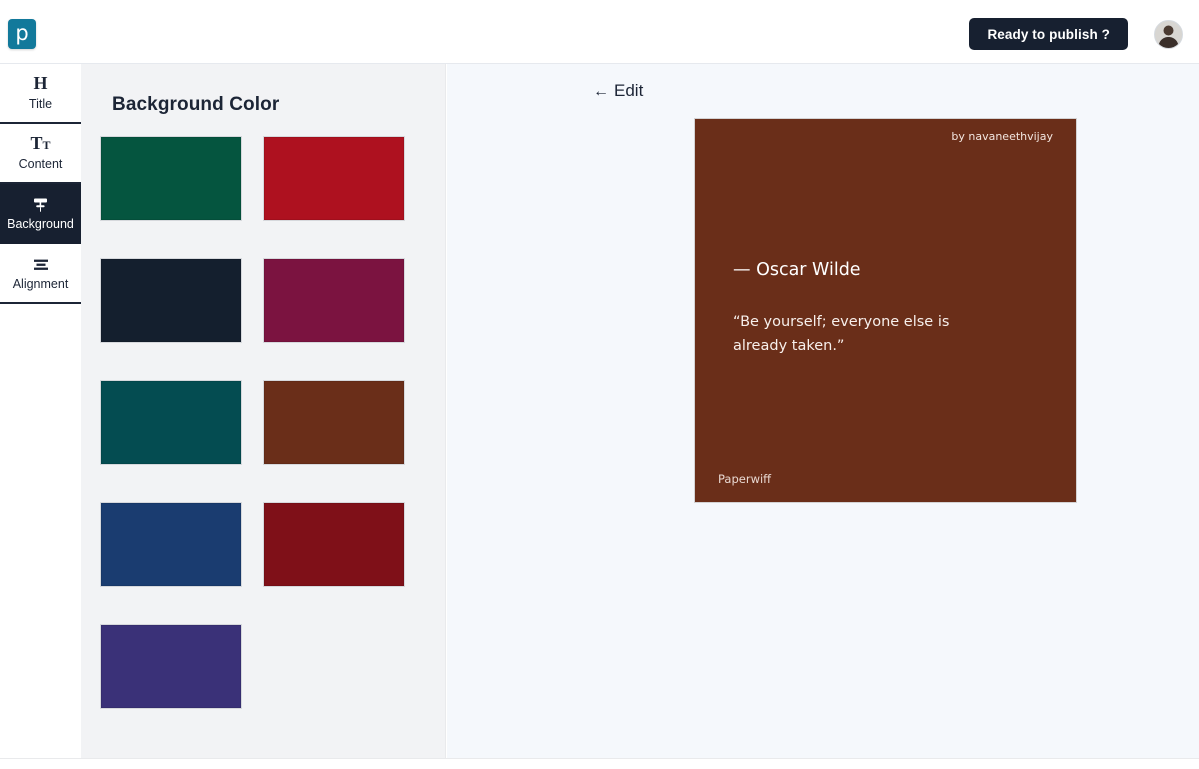  I want to click on swatch-royal-blue, so click(171, 544).